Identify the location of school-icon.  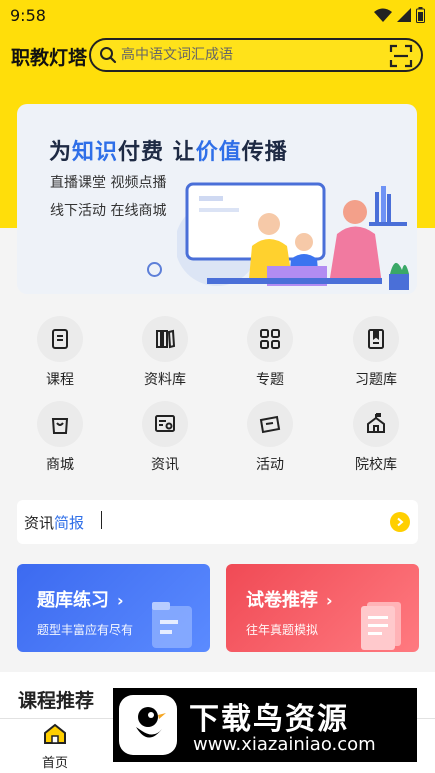
(376, 424).